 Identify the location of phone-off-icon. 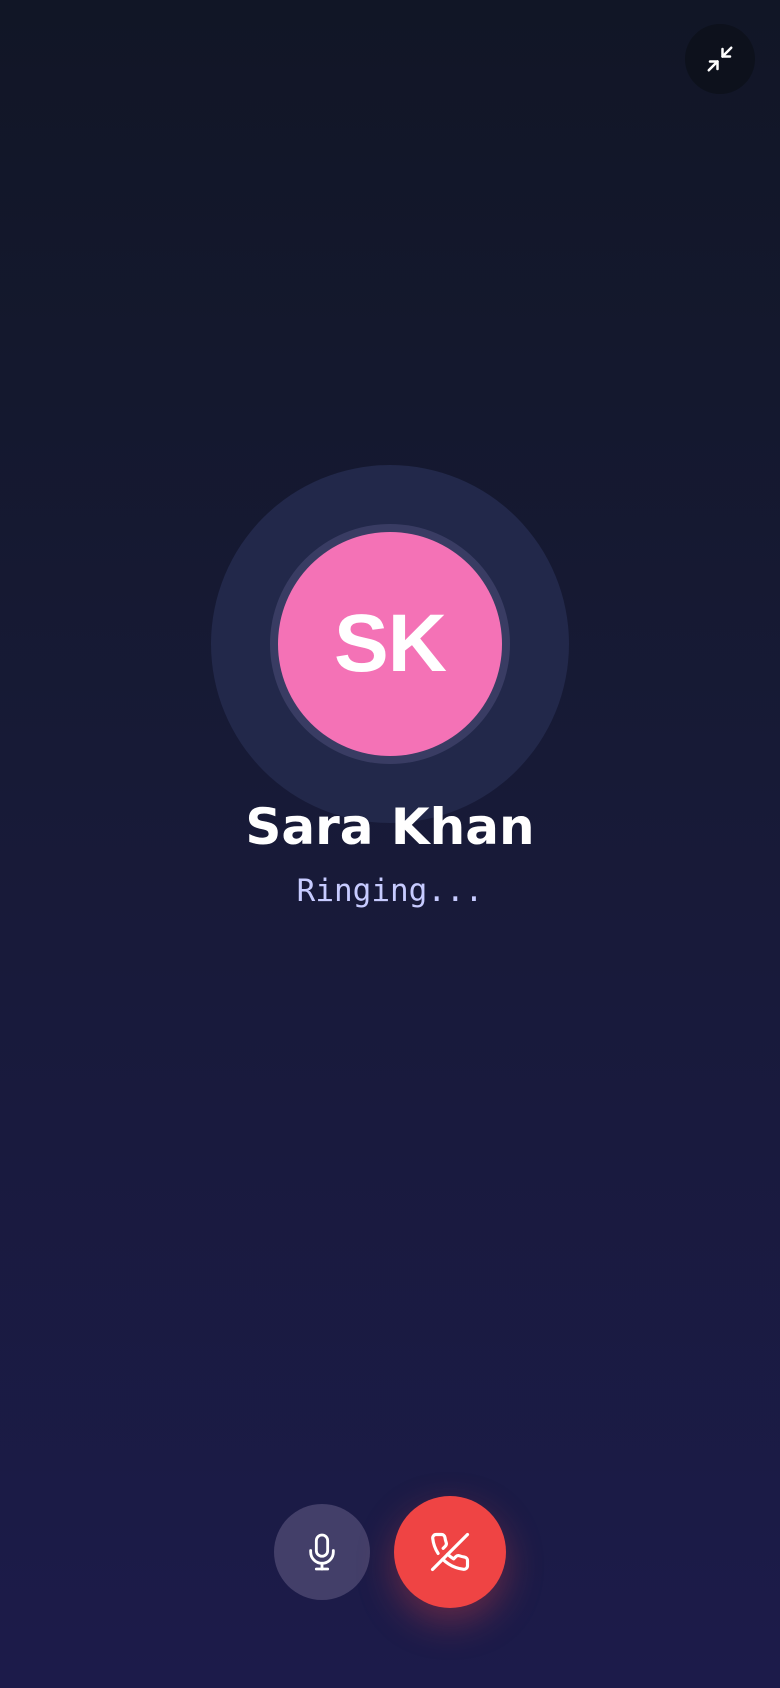
(450, 1552).